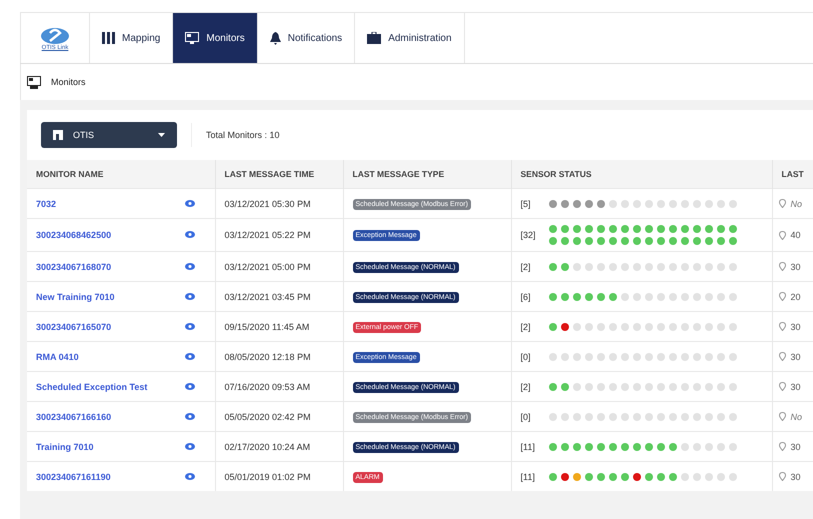 This screenshot has width=813, height=519. I want to click on location-text: 20, so click(795, 297).